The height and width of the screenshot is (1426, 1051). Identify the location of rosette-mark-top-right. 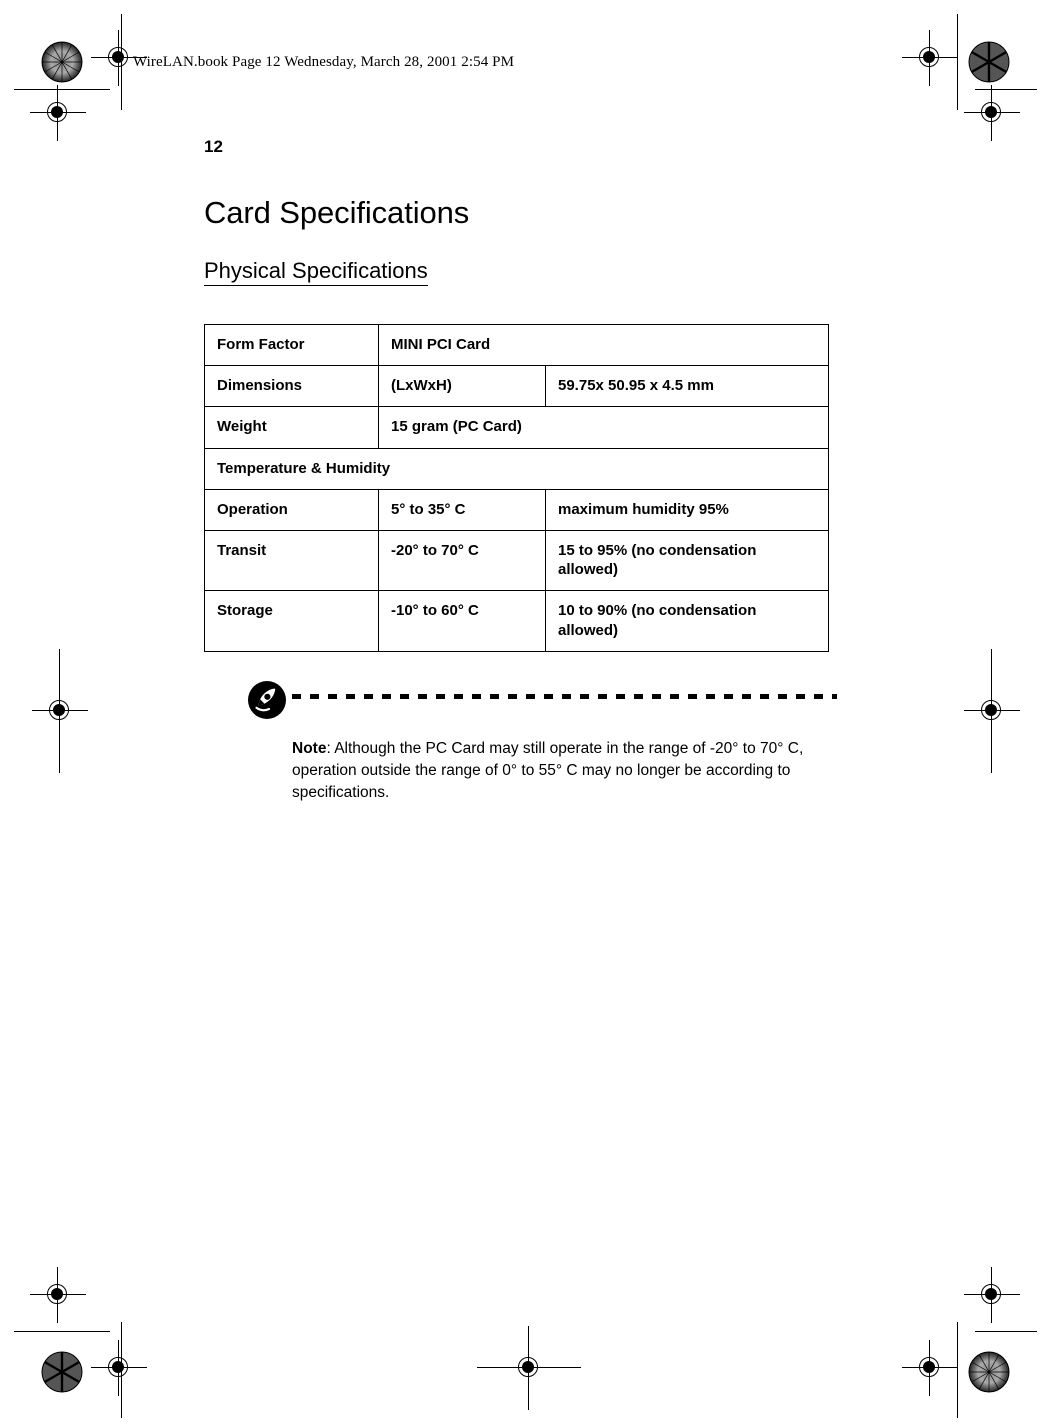
(989, 62).